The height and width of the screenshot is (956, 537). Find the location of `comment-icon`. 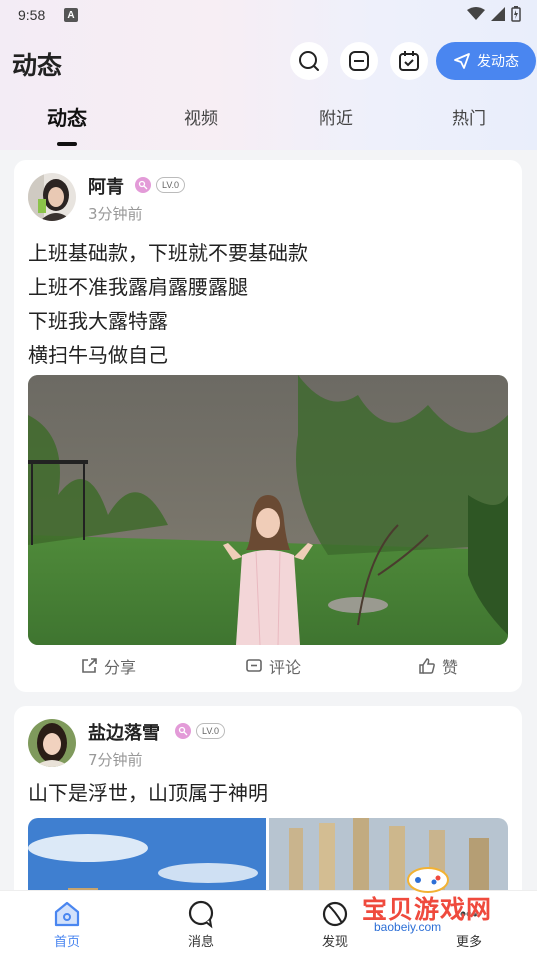

comment-icon is located at coordinates (254, 665).